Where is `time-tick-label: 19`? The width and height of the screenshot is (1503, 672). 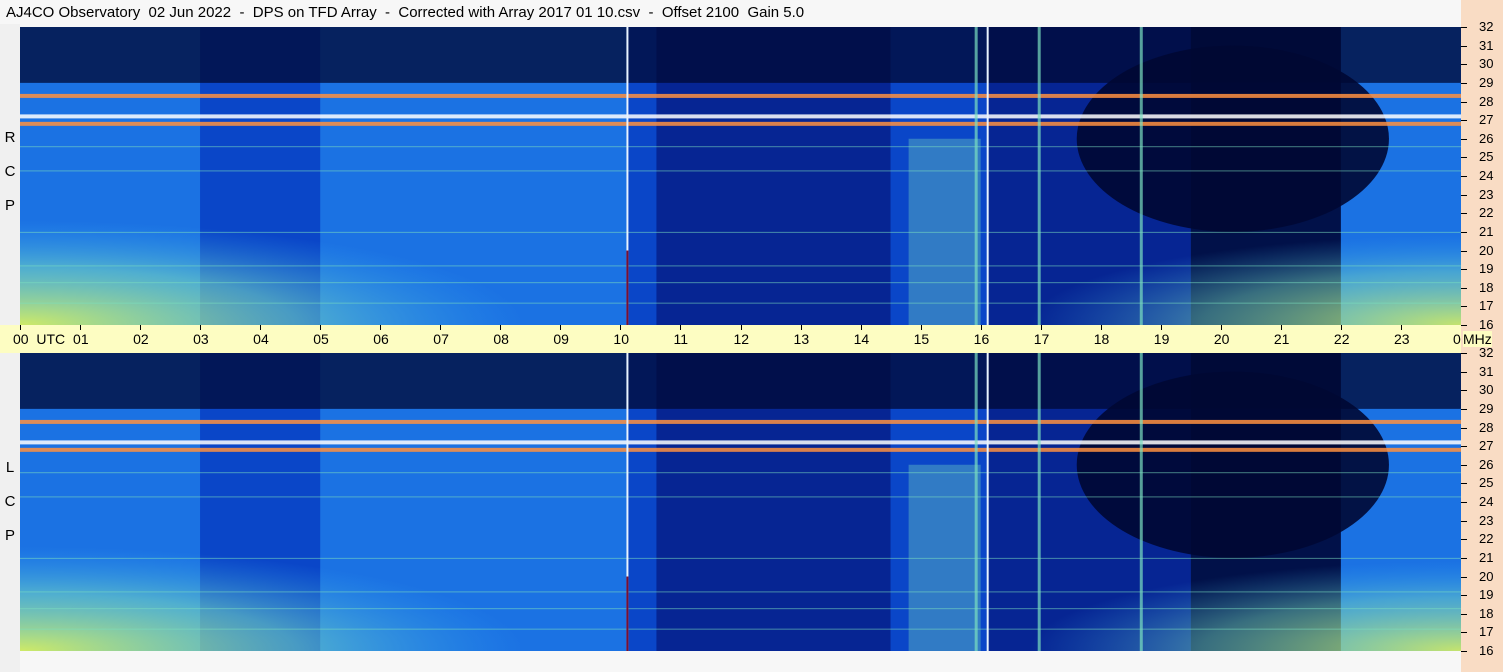
time-tick-label: 19 is located at coordinates (1161, 339).